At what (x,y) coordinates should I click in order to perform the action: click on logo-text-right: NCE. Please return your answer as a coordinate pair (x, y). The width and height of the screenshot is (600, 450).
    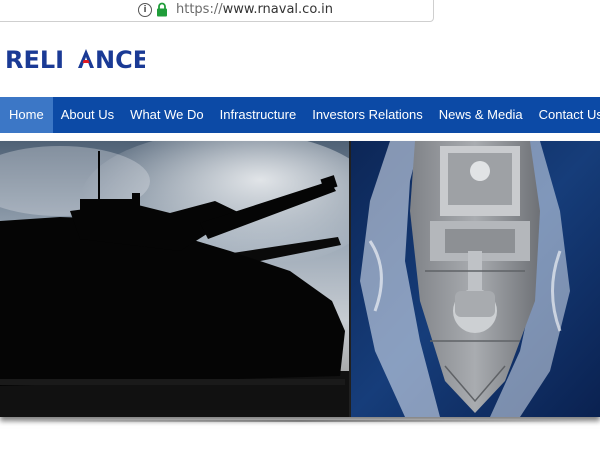
    Looking at the image, I should click on (120, 60).